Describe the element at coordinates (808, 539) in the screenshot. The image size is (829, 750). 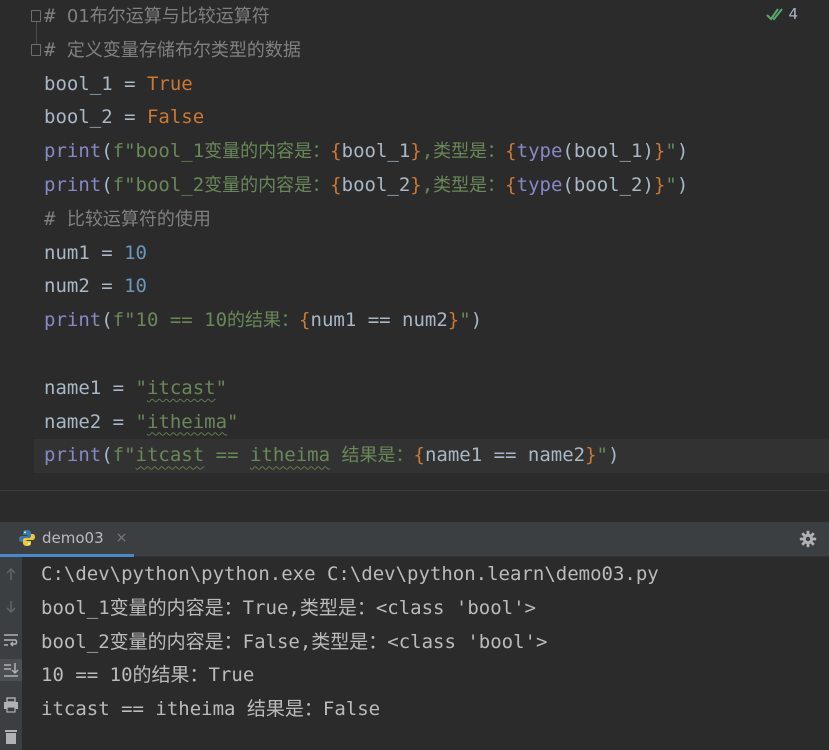
I see `gear-icon` at that location.